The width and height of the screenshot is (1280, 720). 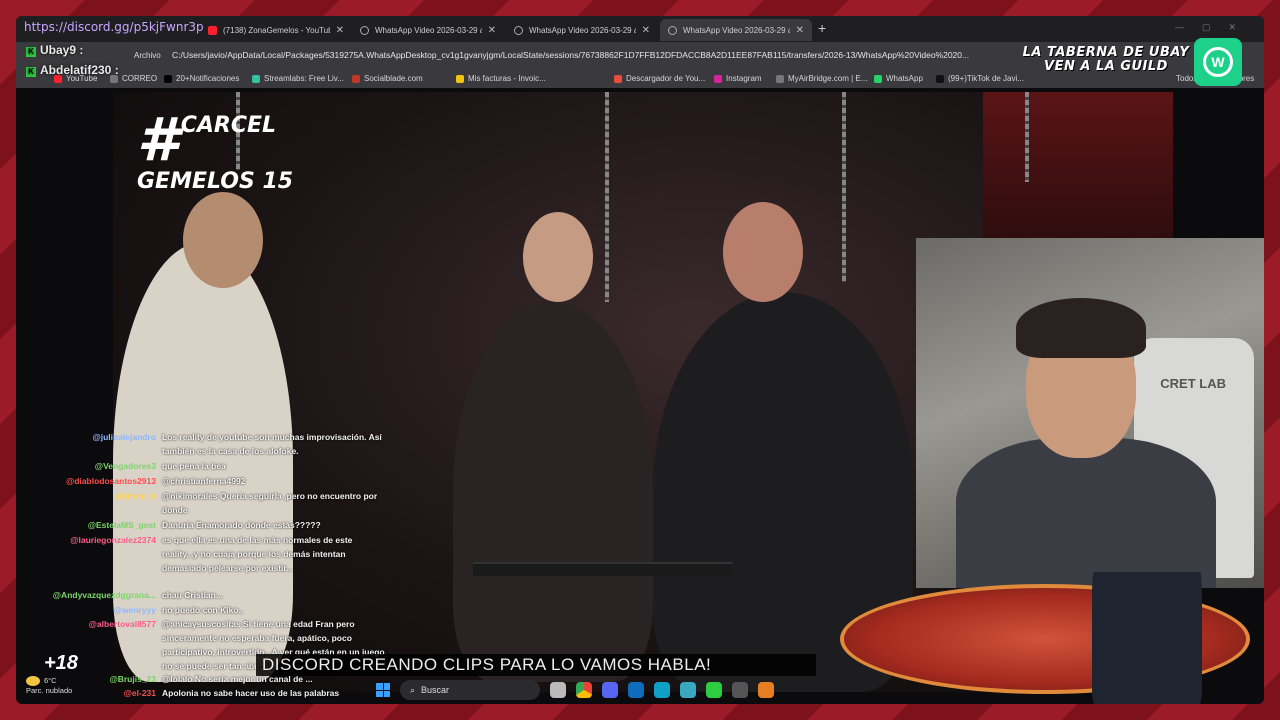 What do you see at coordinates (276, 702) in the screenshot?
I see `chat-text: sí` at bounding box center [276, 702].